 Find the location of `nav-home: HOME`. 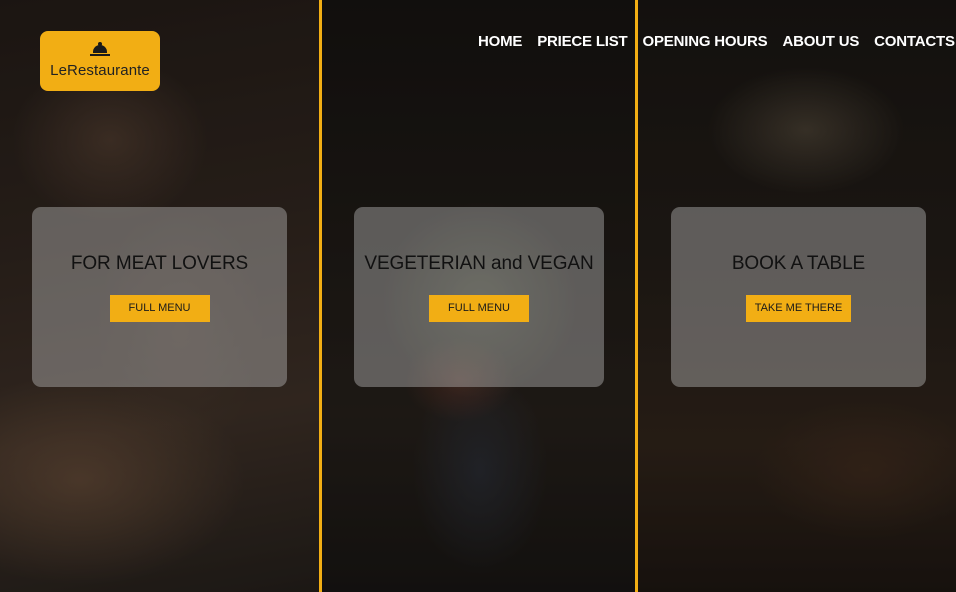

nav-home: HOME is located at coordinates (500, 41).